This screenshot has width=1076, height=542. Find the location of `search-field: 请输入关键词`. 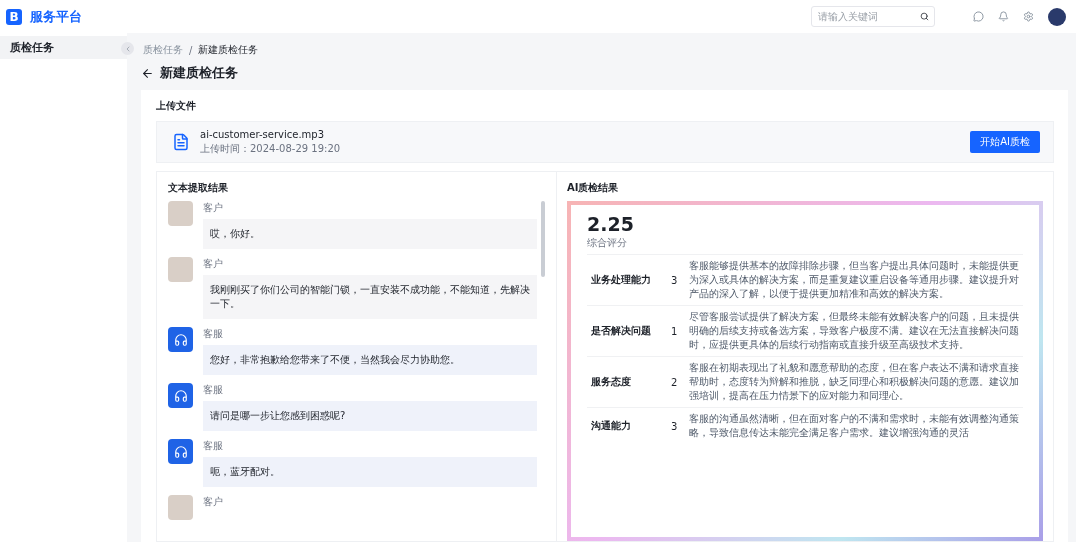

search-field: 请输入关键词 is located at coordinates (873, 16).